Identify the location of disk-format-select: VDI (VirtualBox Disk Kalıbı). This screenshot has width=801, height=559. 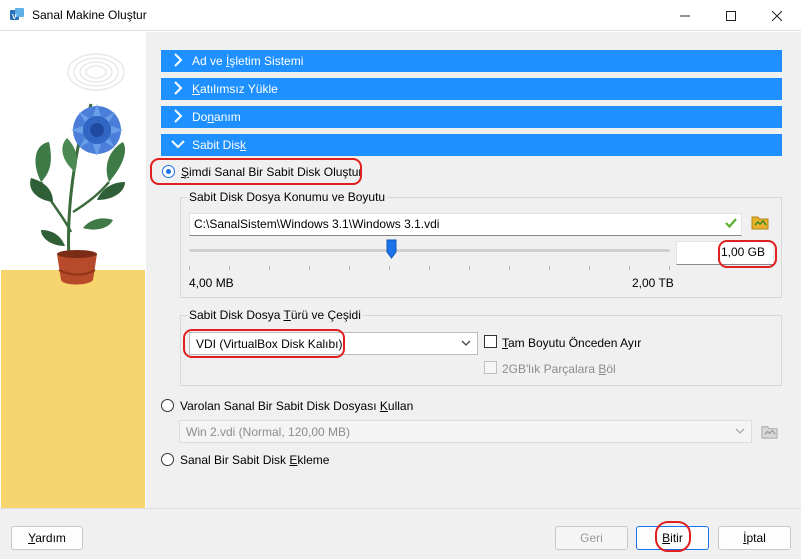
(333, 343).